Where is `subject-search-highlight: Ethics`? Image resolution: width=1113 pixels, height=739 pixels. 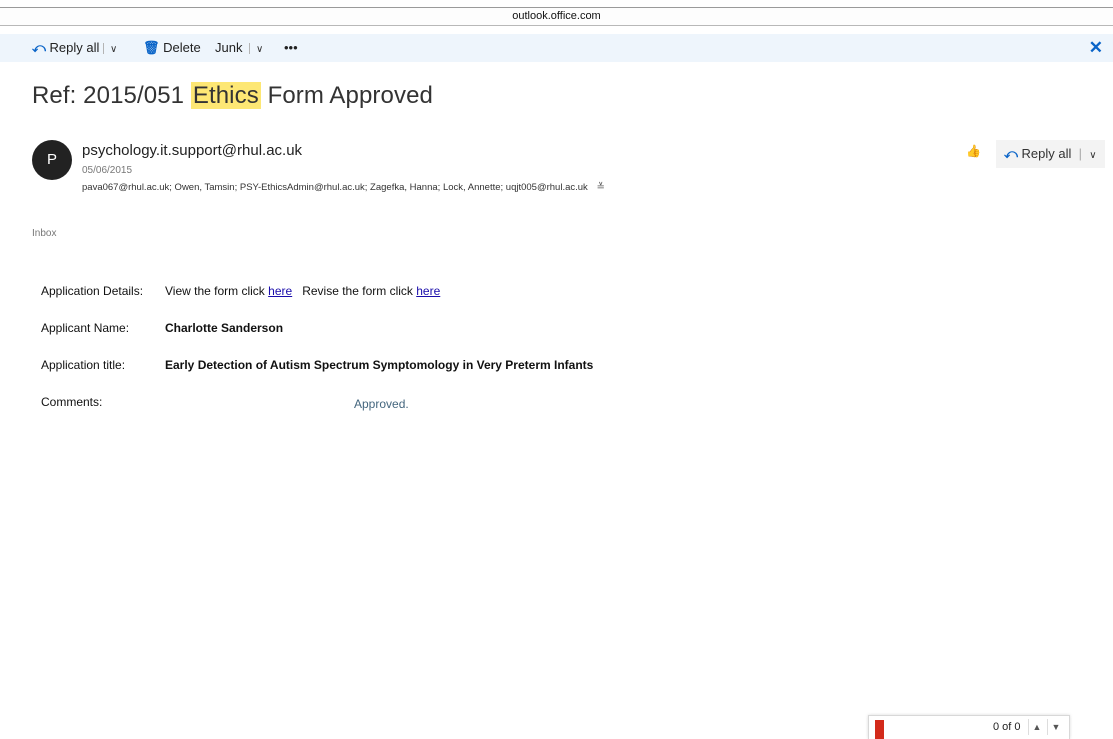
subject-search-highlight: Ethics is located at coordinates (225, 95).